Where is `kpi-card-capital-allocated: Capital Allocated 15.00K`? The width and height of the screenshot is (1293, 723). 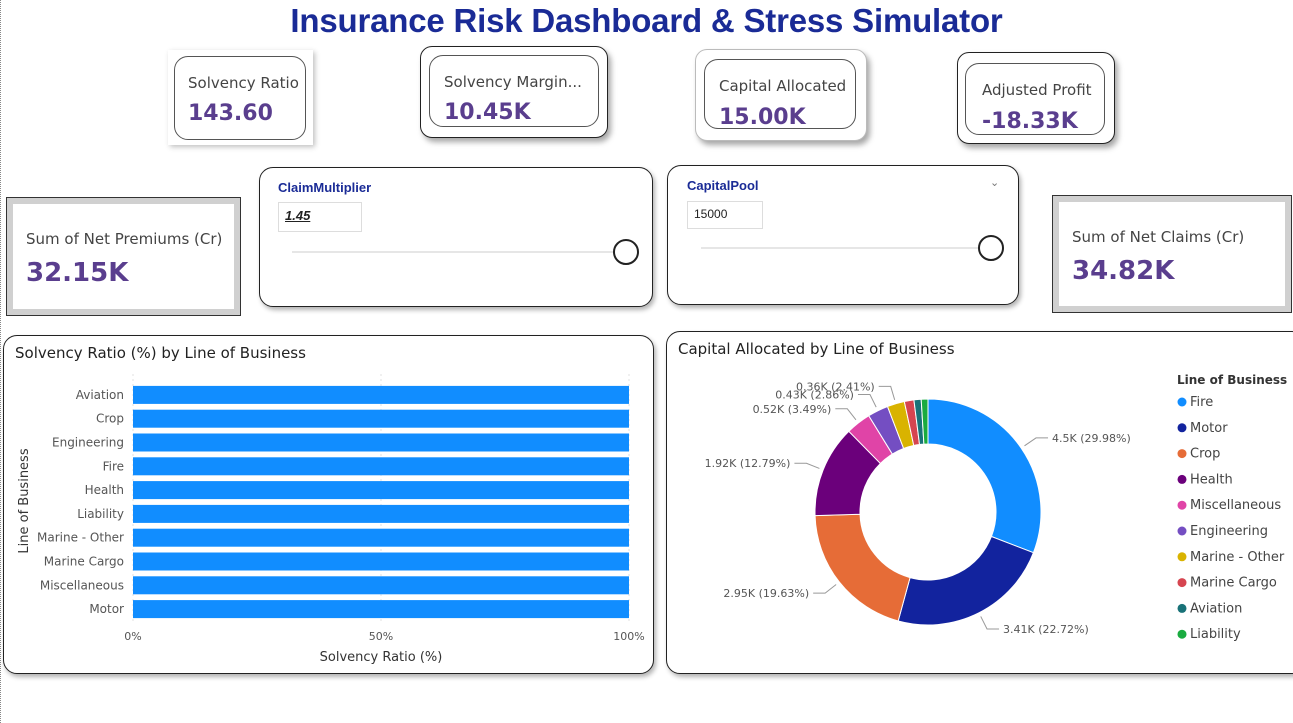 kpi-card-capital-allocated: Capital Allocated 15.00K is located at coordinates (781, 95).